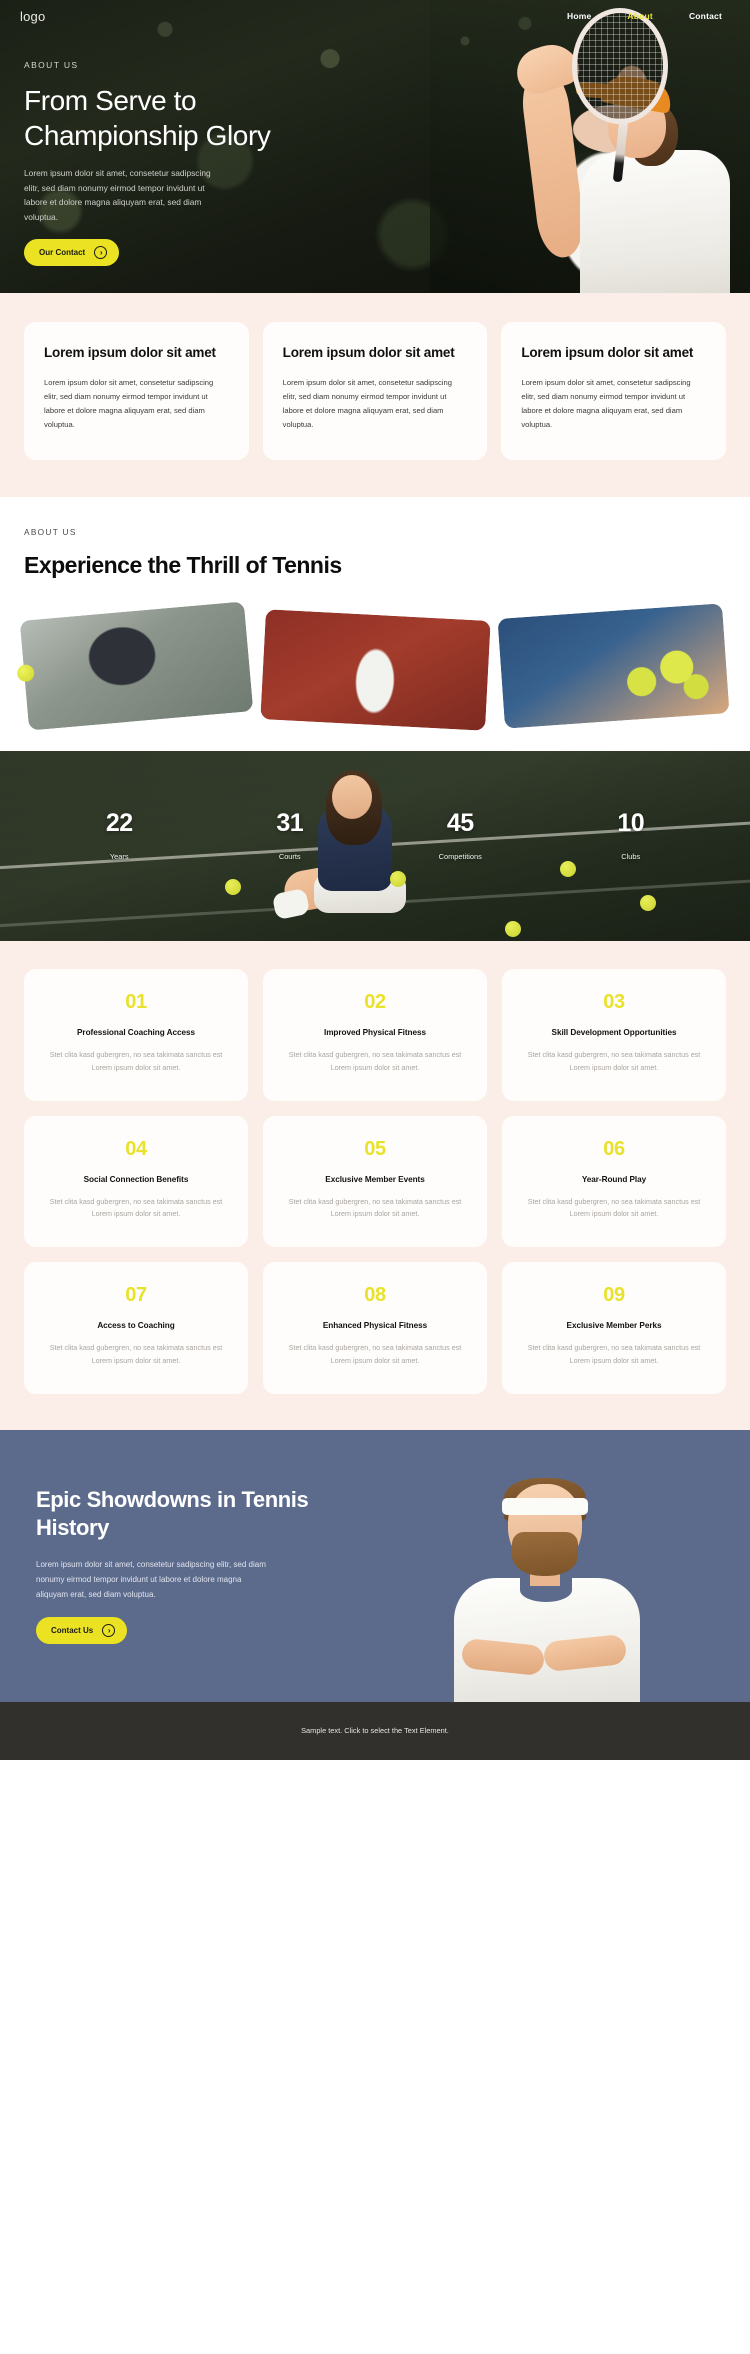 The height and width of the screenshot is (2354, 750). I want to click on stat-number: 22, so click(119, 822).